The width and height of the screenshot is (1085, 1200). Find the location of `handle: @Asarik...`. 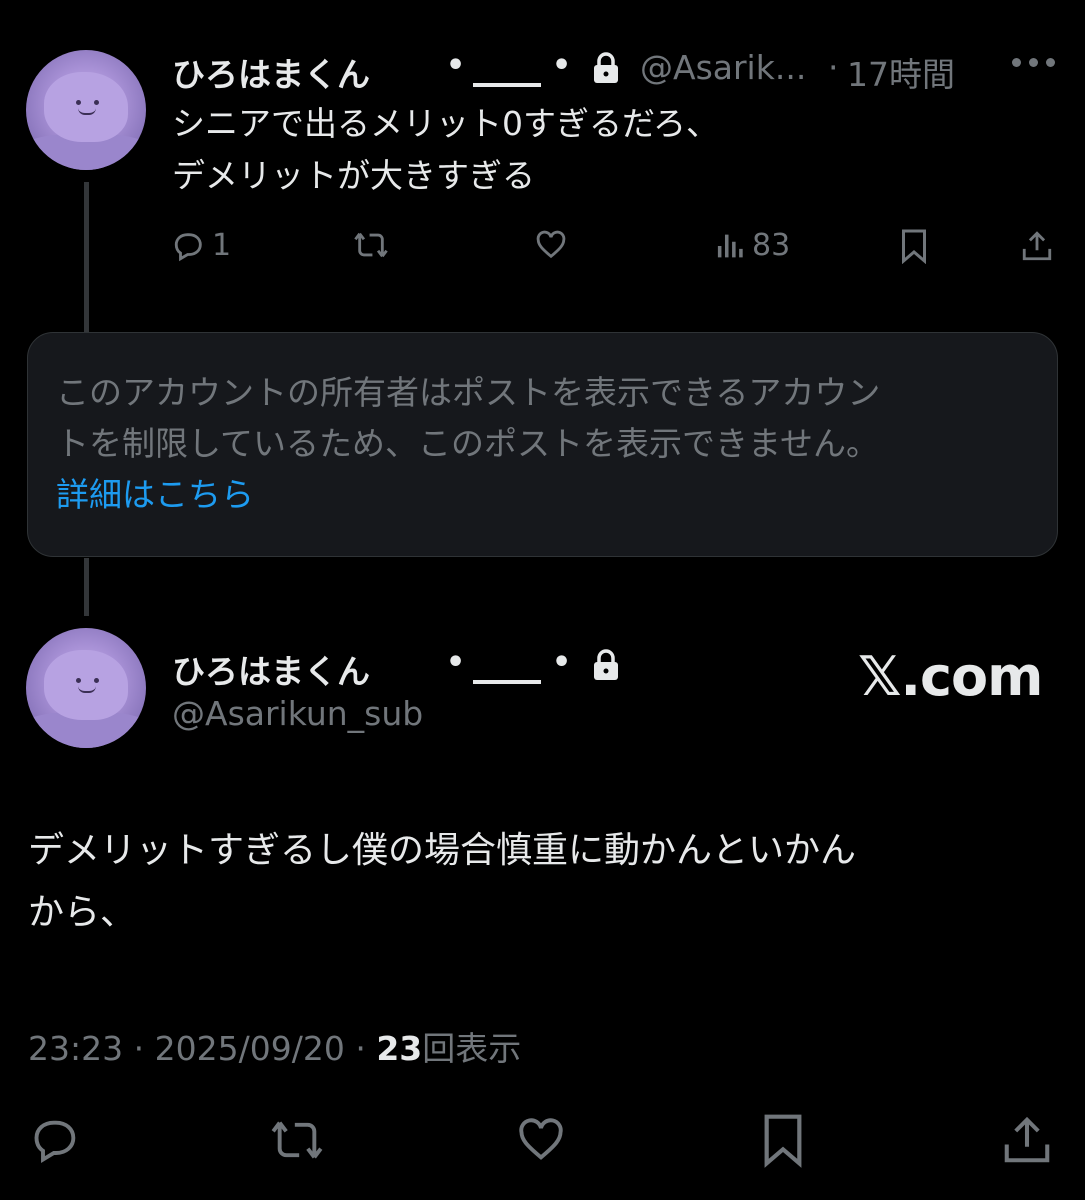

handle: @Asarik... is located at coordinates (723, 67).